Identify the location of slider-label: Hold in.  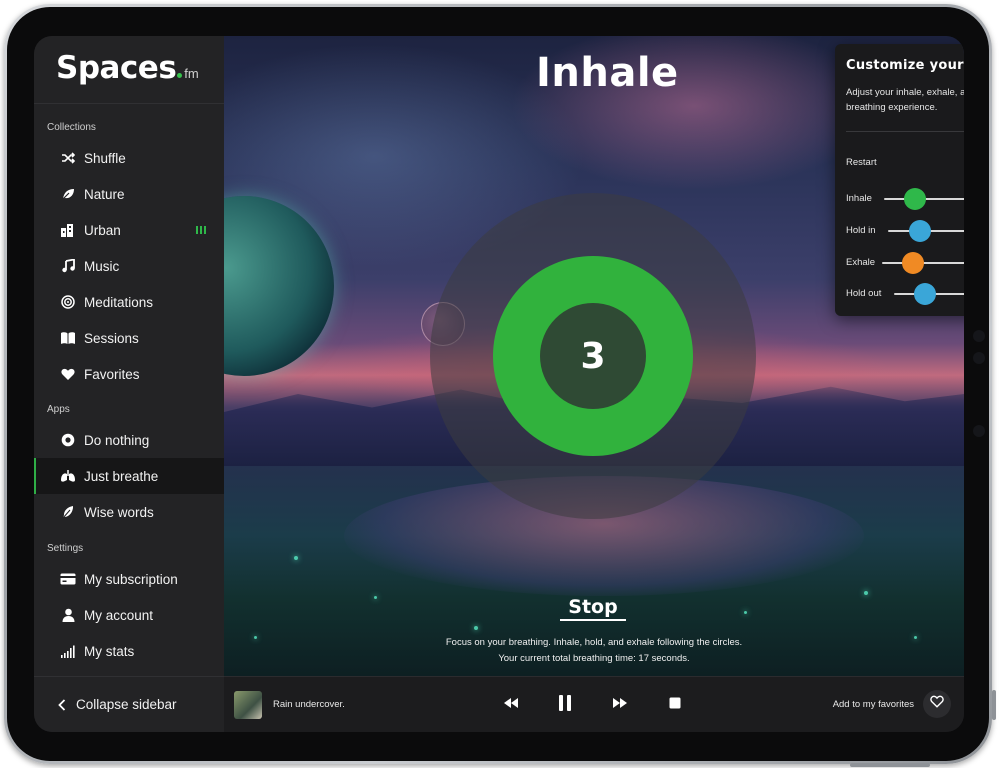
(861, 230).